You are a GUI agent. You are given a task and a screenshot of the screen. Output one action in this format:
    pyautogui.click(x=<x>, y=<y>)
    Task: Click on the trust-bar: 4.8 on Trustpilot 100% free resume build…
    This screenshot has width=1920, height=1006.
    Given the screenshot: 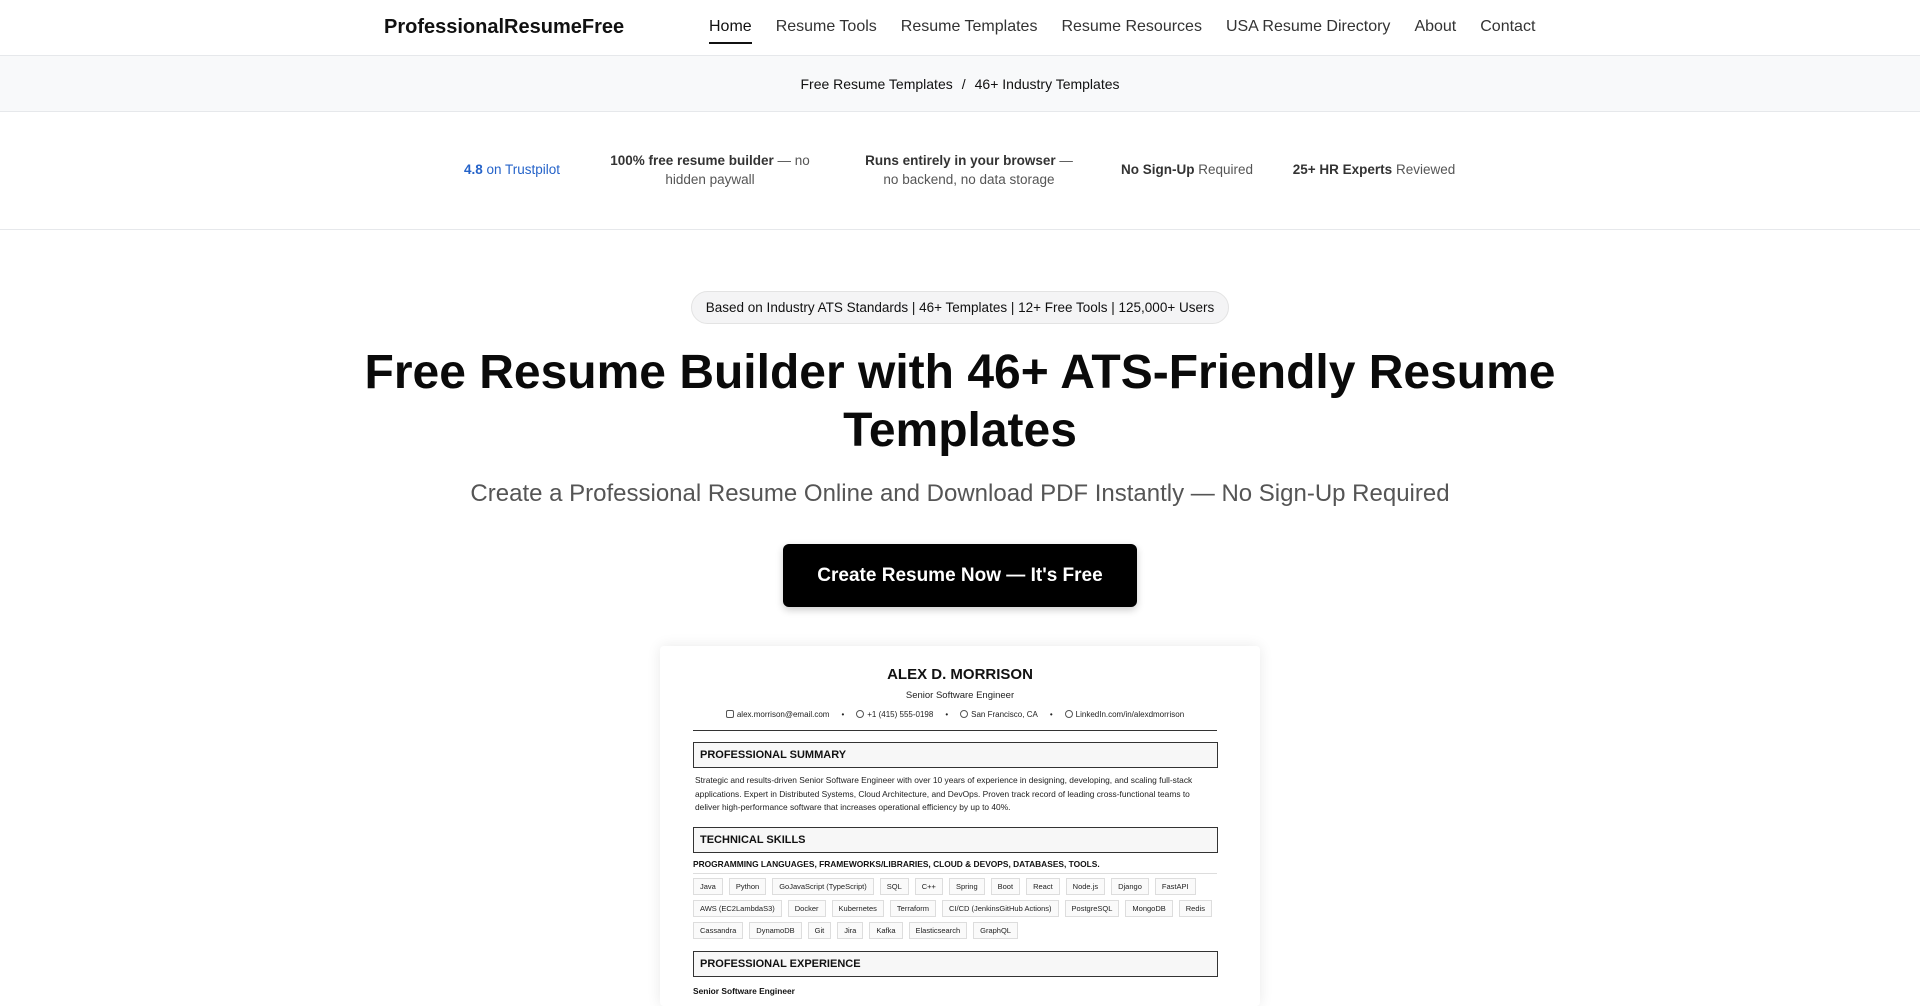 What is the action you would take?
    pyautogui.click(x=960, y=171)
    